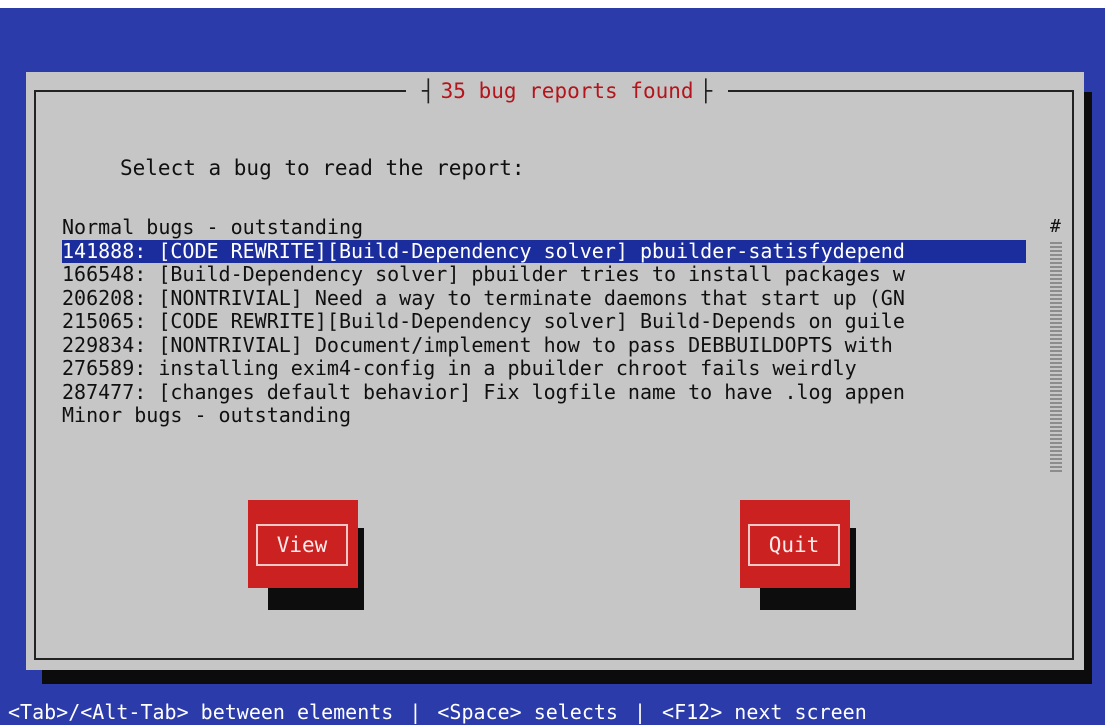 This screenshot has height=725, width=1105. I want to click on help-tab-hint: <Tab>/<Alt-Tab> between elements, so click(201, 711).